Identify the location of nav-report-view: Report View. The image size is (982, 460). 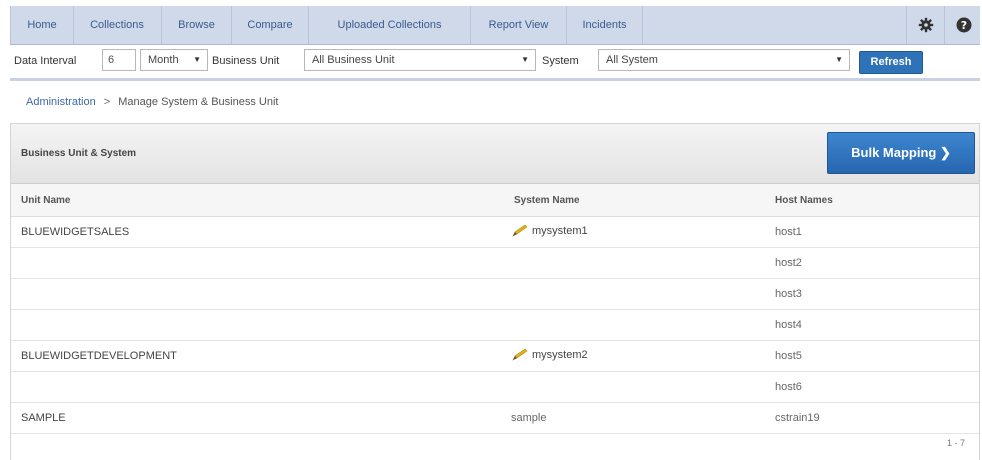
(519, 25).